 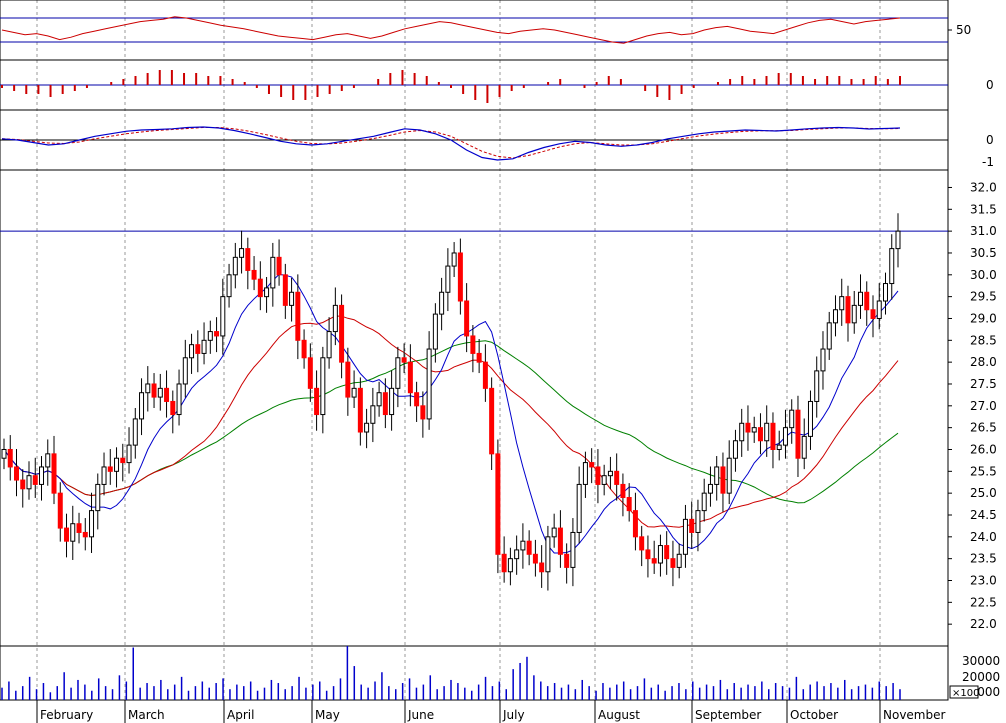 I want to click on x-tick-label: April, so click(x=240, y=715).